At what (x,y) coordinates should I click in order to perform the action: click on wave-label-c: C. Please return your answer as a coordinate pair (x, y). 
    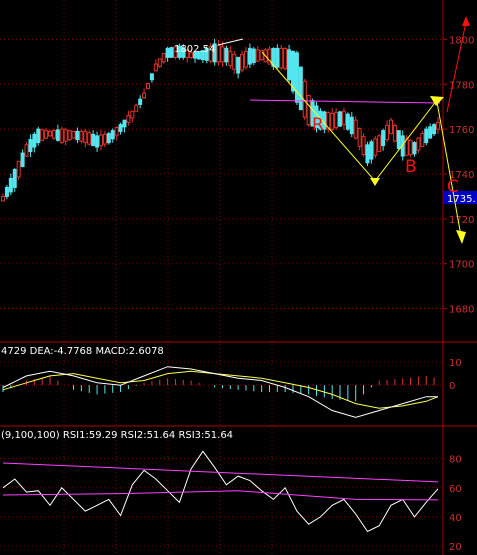
    Looking at the image, I should click on (453, 187).